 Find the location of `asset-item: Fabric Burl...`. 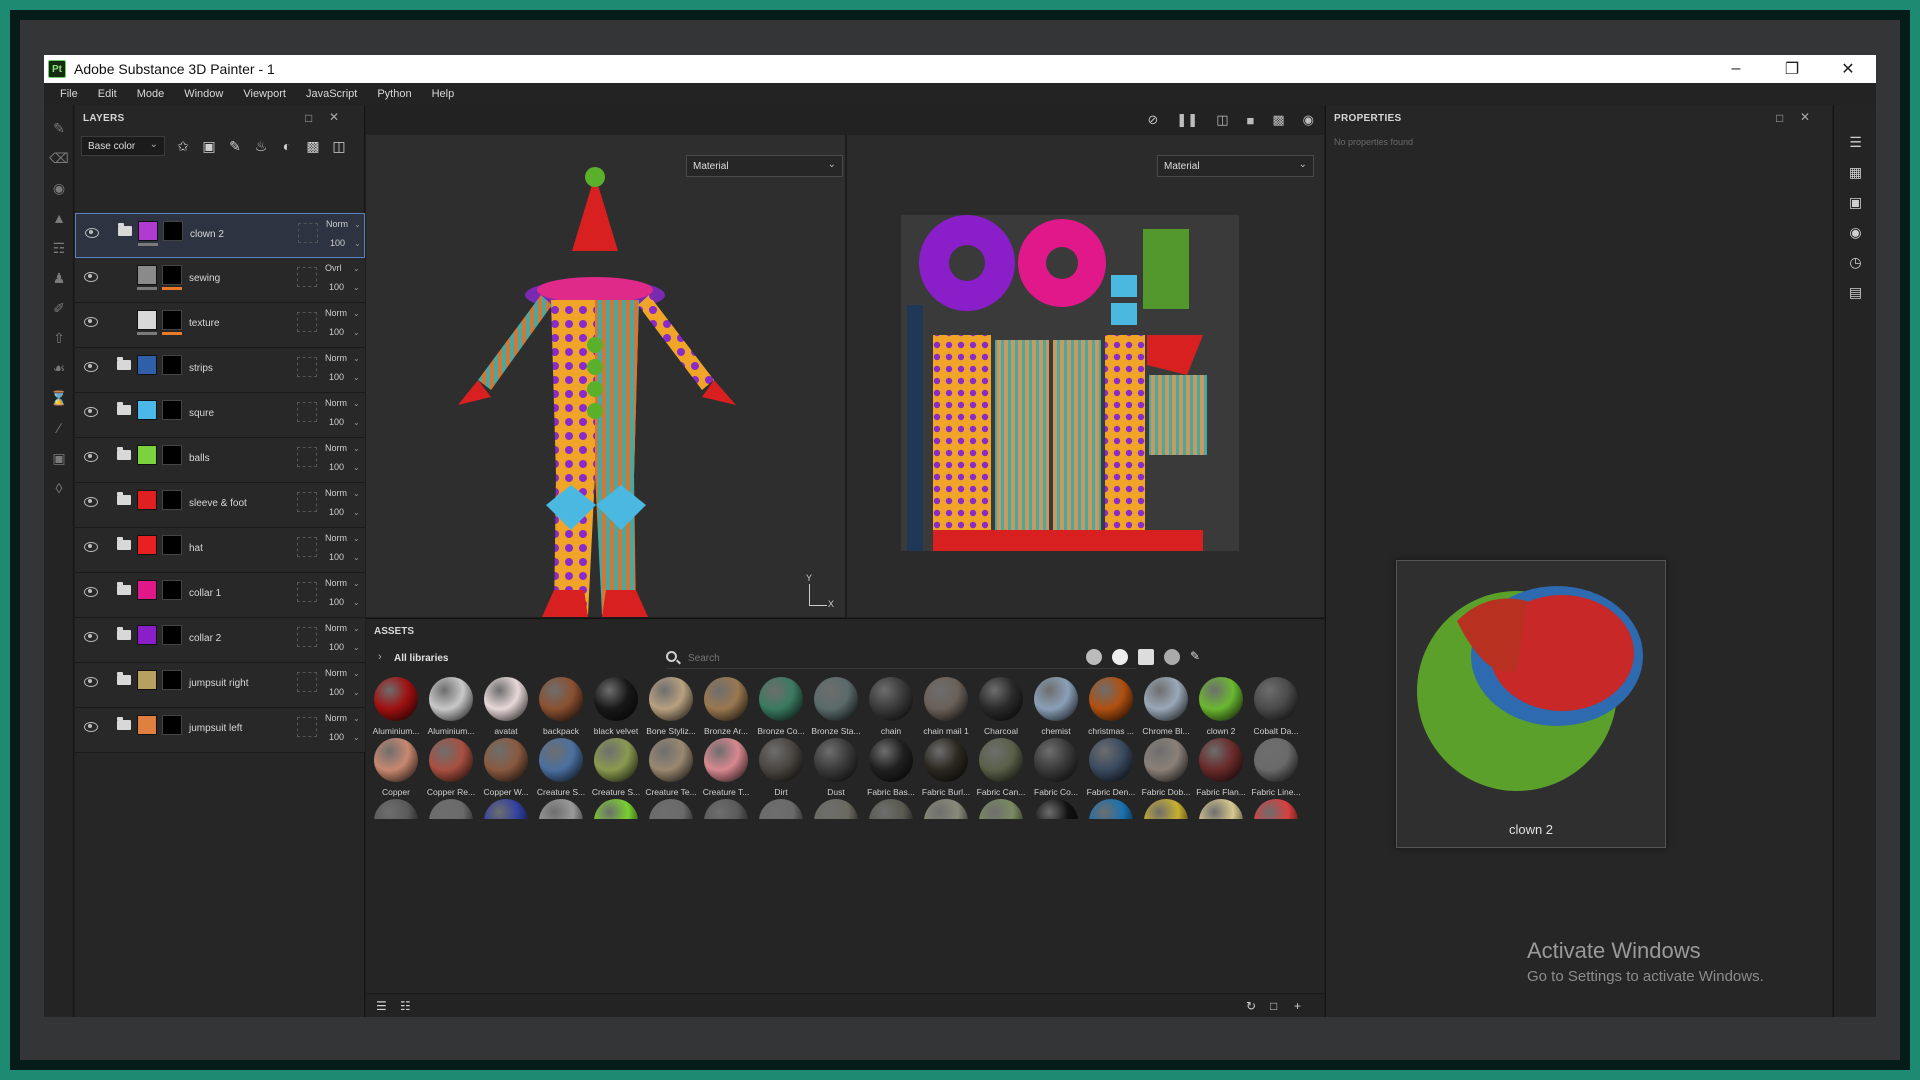

asset-item: Fabric Burl... is located at coordinates (946, 767).